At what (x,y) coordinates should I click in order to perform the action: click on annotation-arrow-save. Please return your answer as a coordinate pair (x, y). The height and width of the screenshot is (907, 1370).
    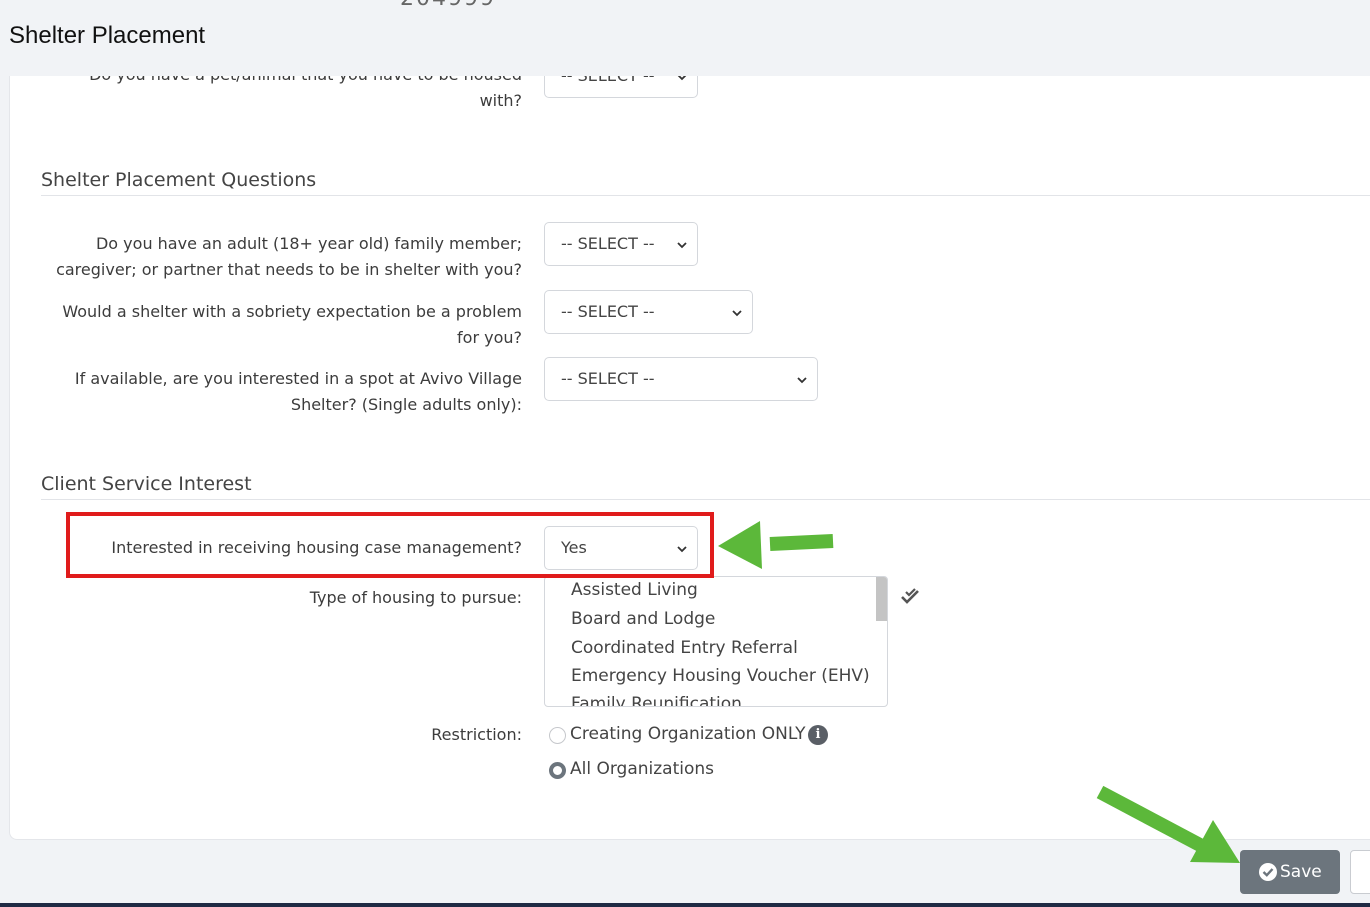
    Looking at the image, I should click on (1168, 824).